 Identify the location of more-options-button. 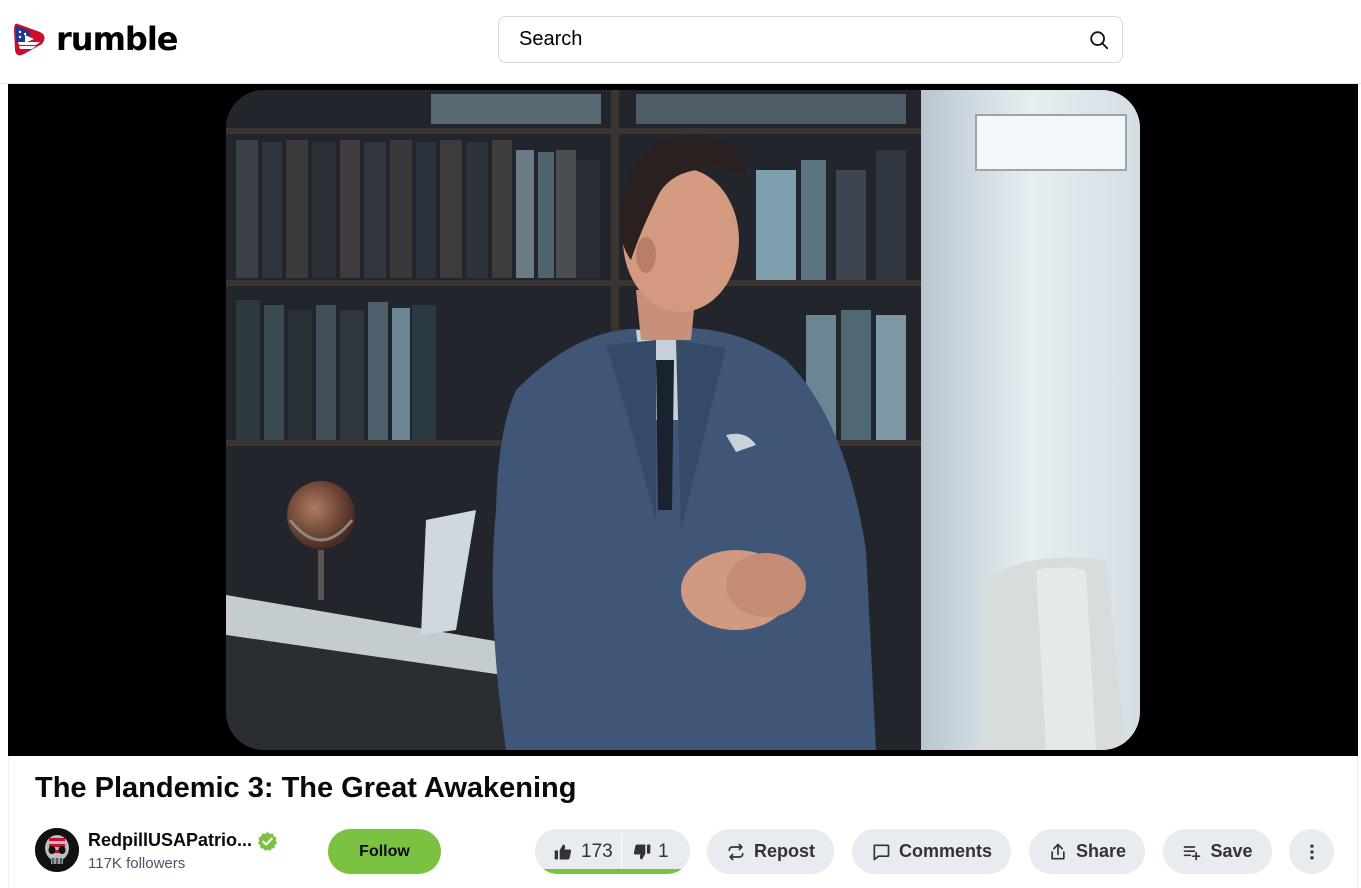
(1311, 851).